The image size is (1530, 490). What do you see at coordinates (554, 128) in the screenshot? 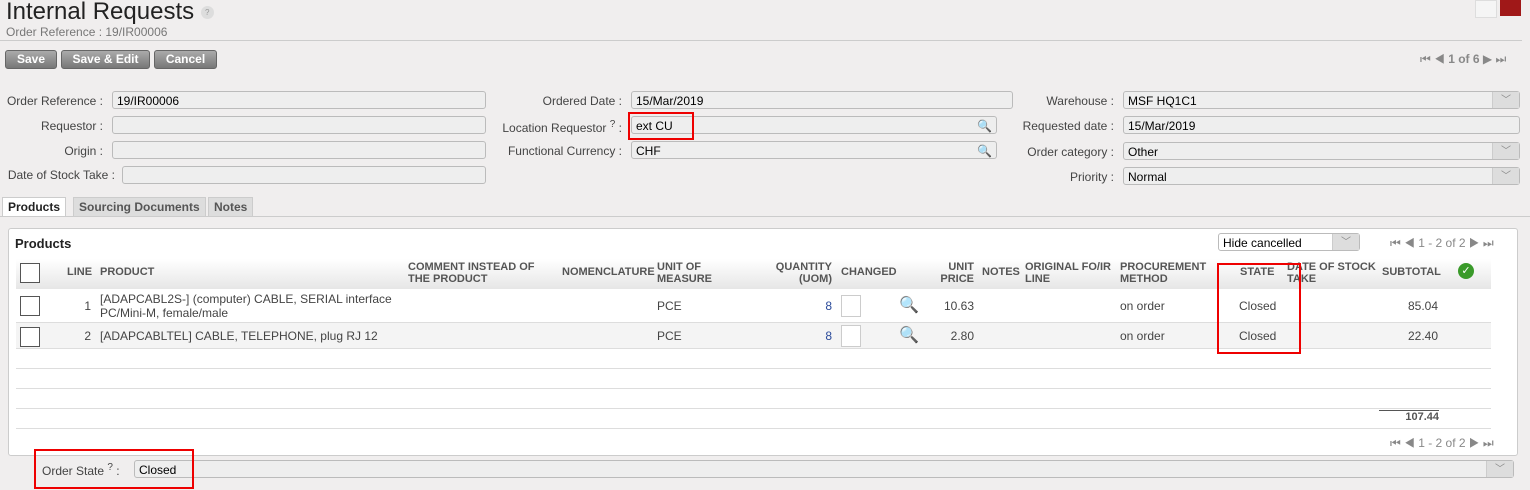
I see `label-text: Location Requestor` at bounding box center [554, 128].